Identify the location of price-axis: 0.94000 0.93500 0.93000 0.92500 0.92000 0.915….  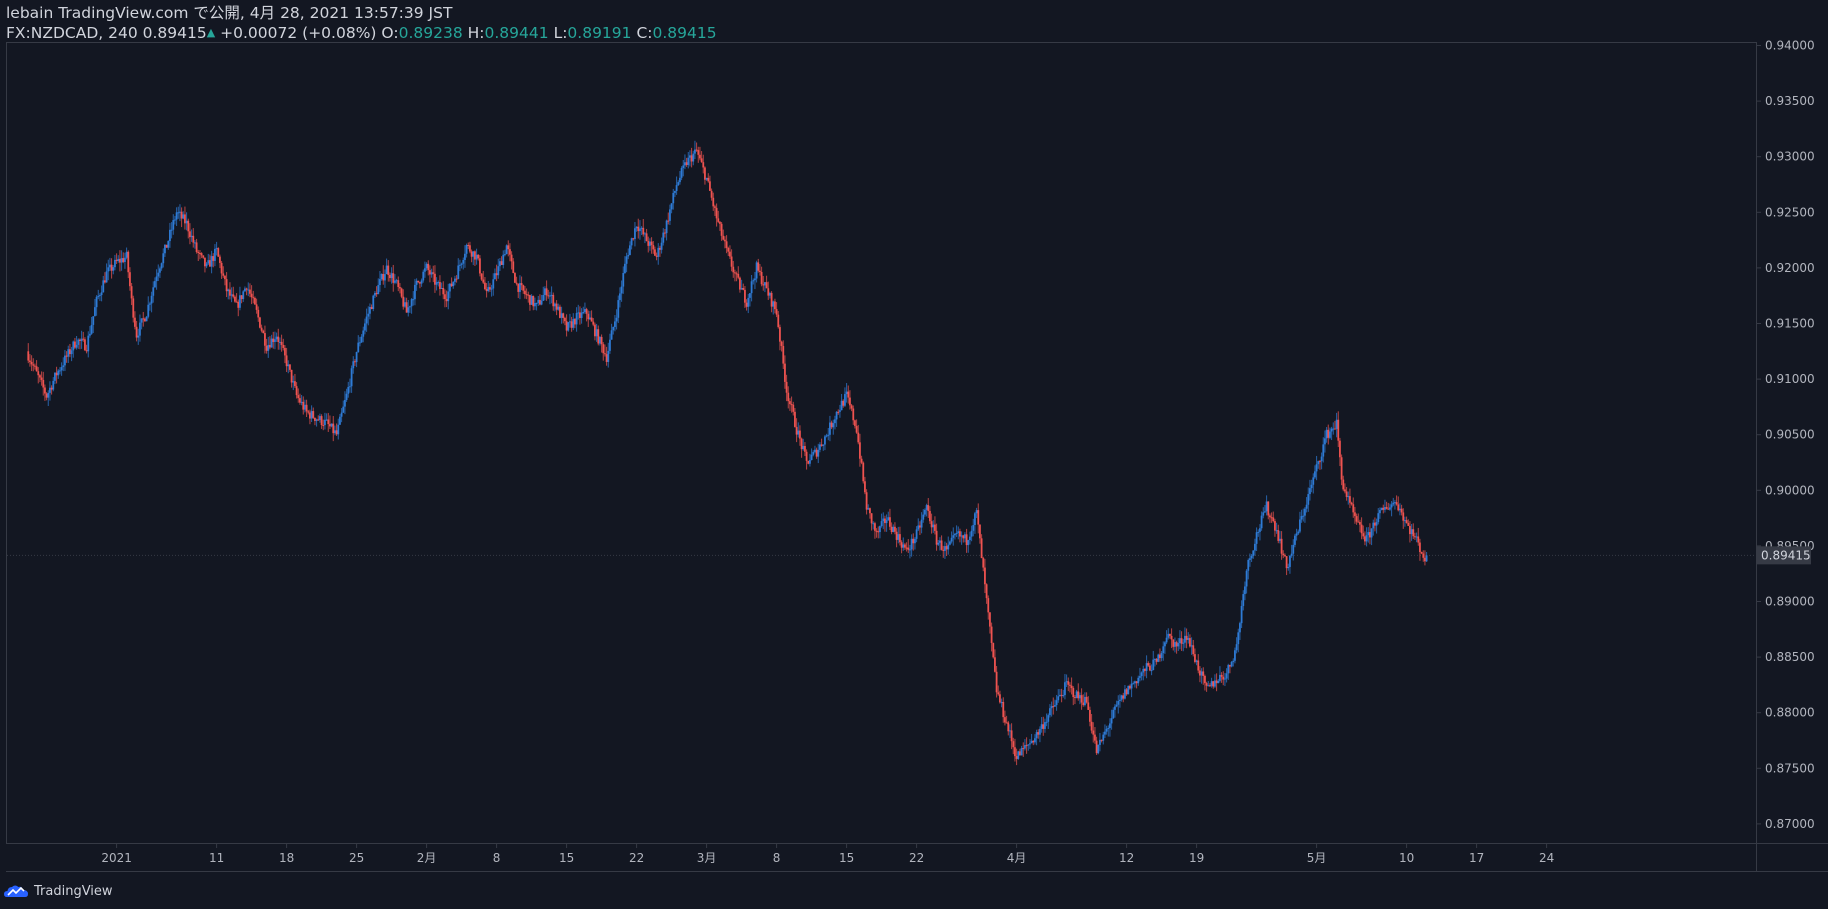
(1785, 435).